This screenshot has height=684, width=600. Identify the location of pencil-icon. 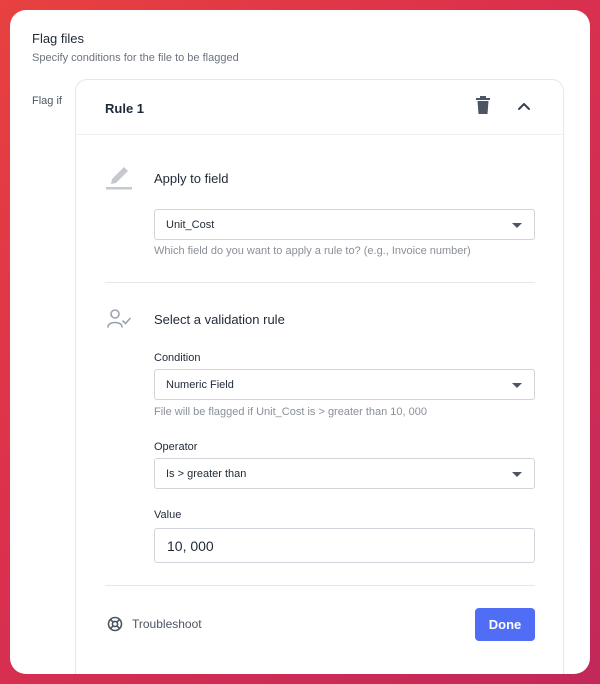
(119, 176).